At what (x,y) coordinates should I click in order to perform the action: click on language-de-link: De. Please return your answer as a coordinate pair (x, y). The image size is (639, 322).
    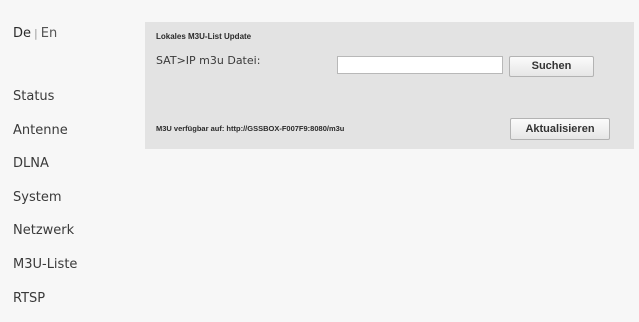
    Looking at the image, I should click on (22, 33).